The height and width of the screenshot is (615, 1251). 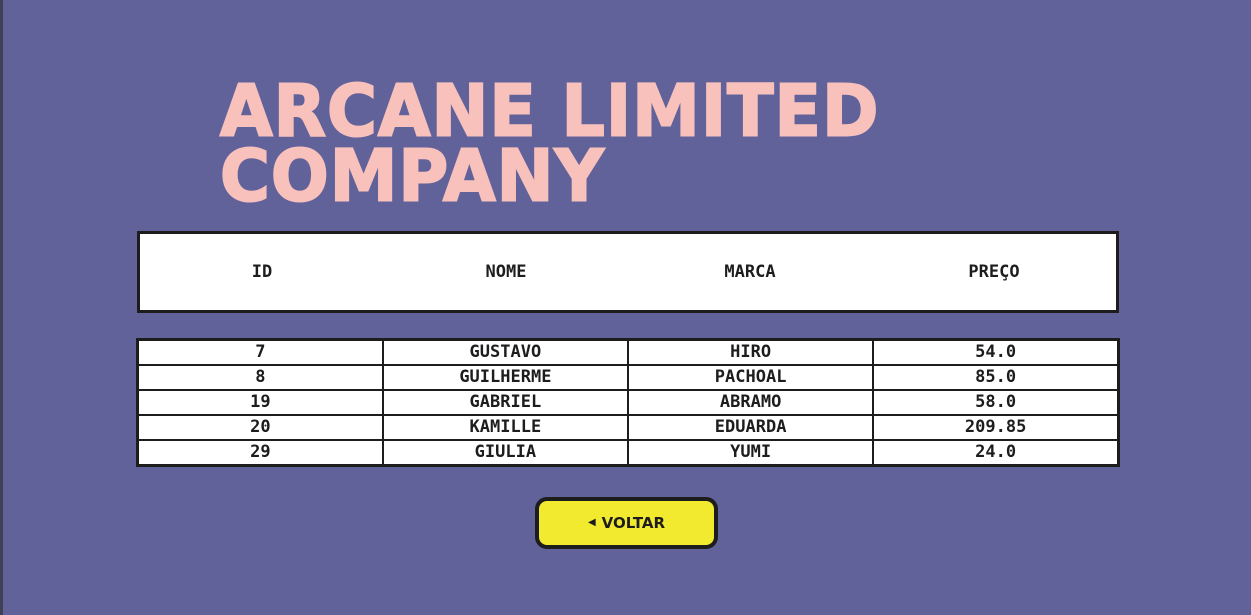 What do you see at coordinates (505, 377) in the screenshot?
I see `cell-nome: GUILHERME` at bounding box center [505, 377].